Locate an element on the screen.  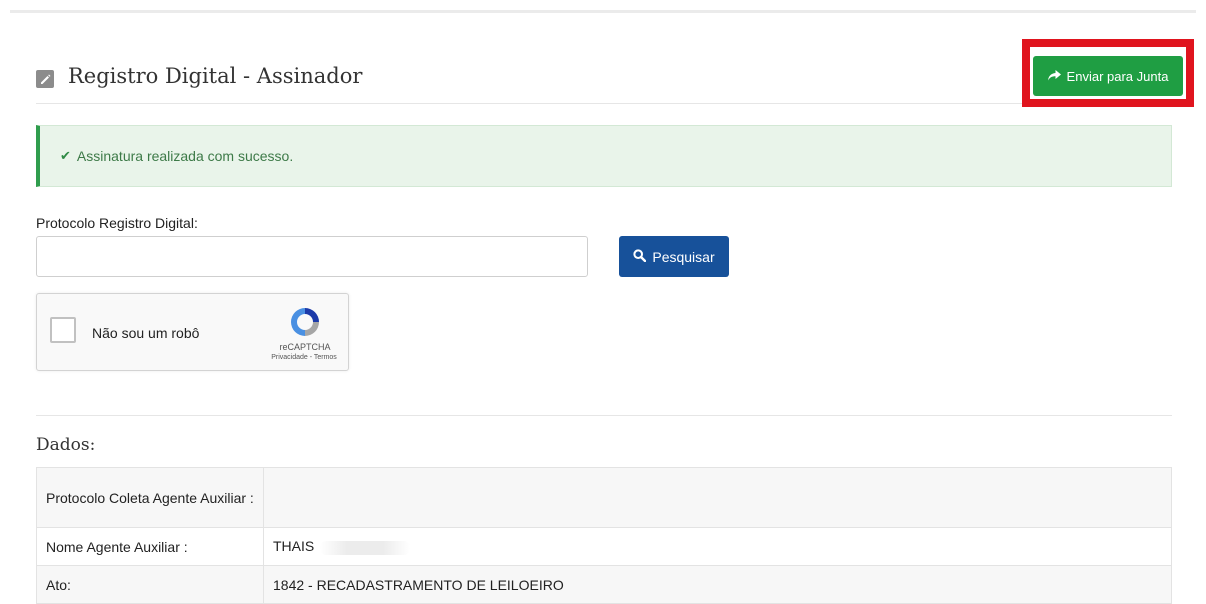
table-row: Protocolo Coleta Agente Auxiliar : is located at coordinates (604, 497).